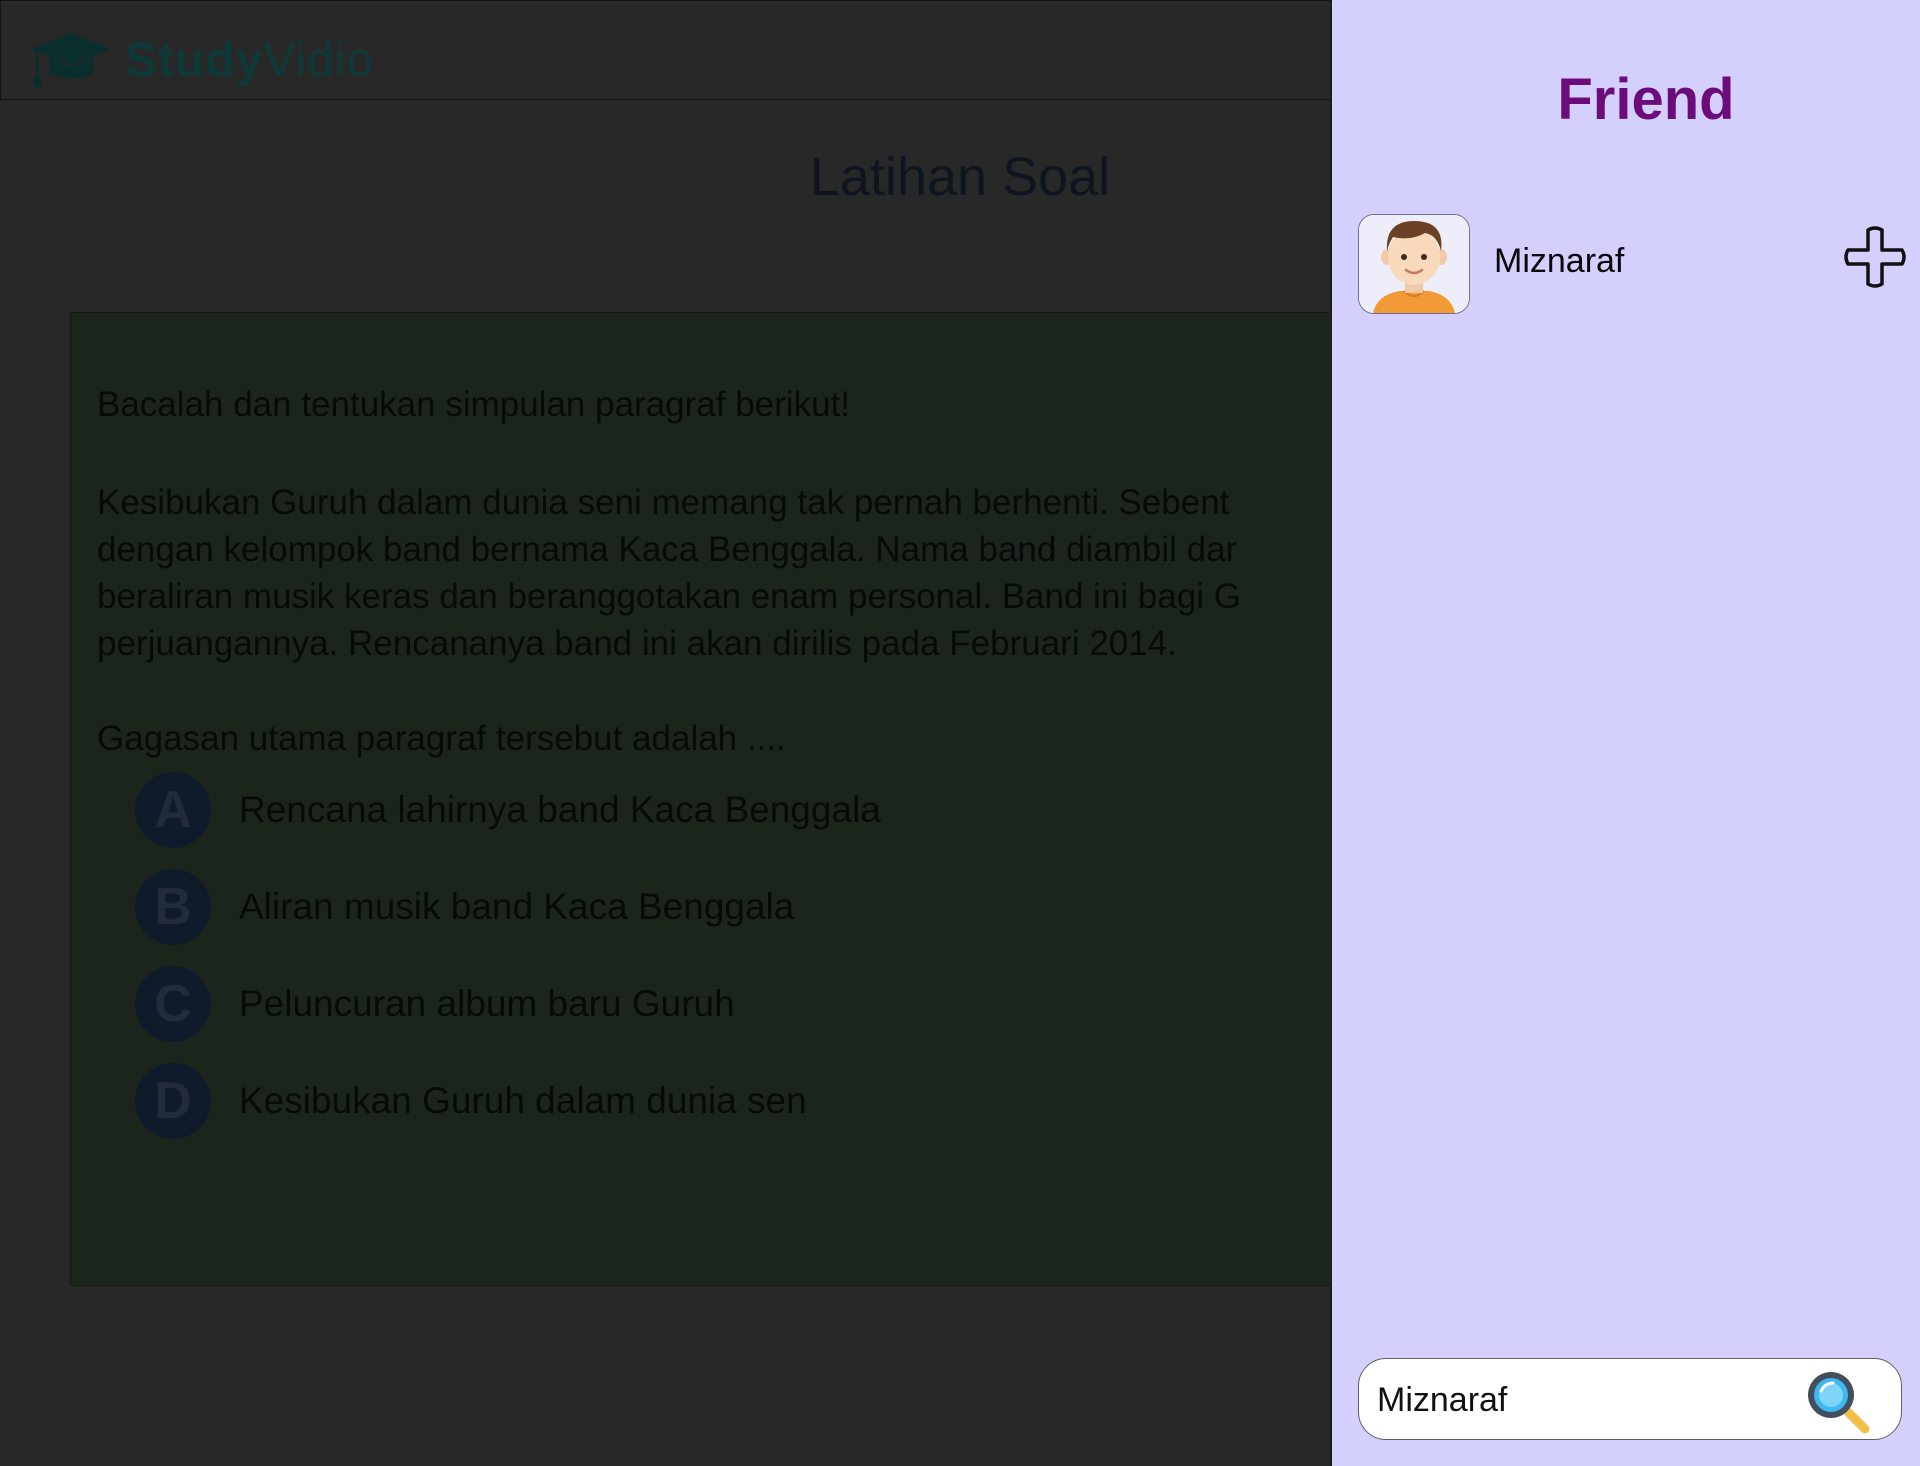  Describe the element at coordinates (960, 177) in the screenshot. I see `page-title: Latihan Soal` at that location.